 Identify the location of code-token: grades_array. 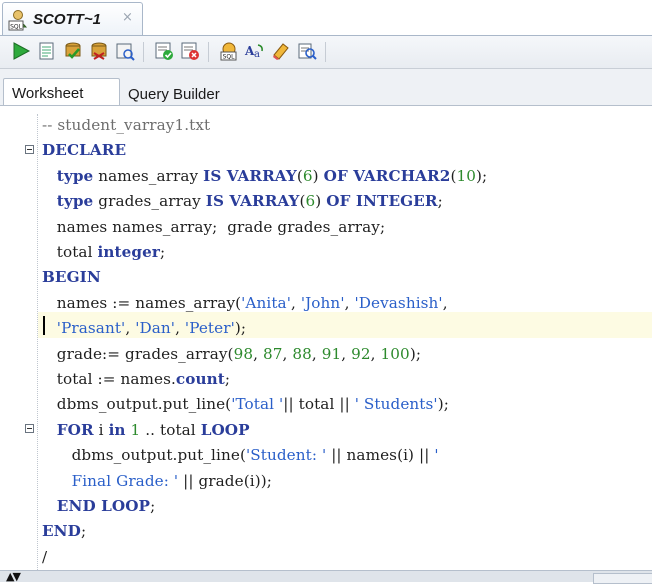
(149, 201).